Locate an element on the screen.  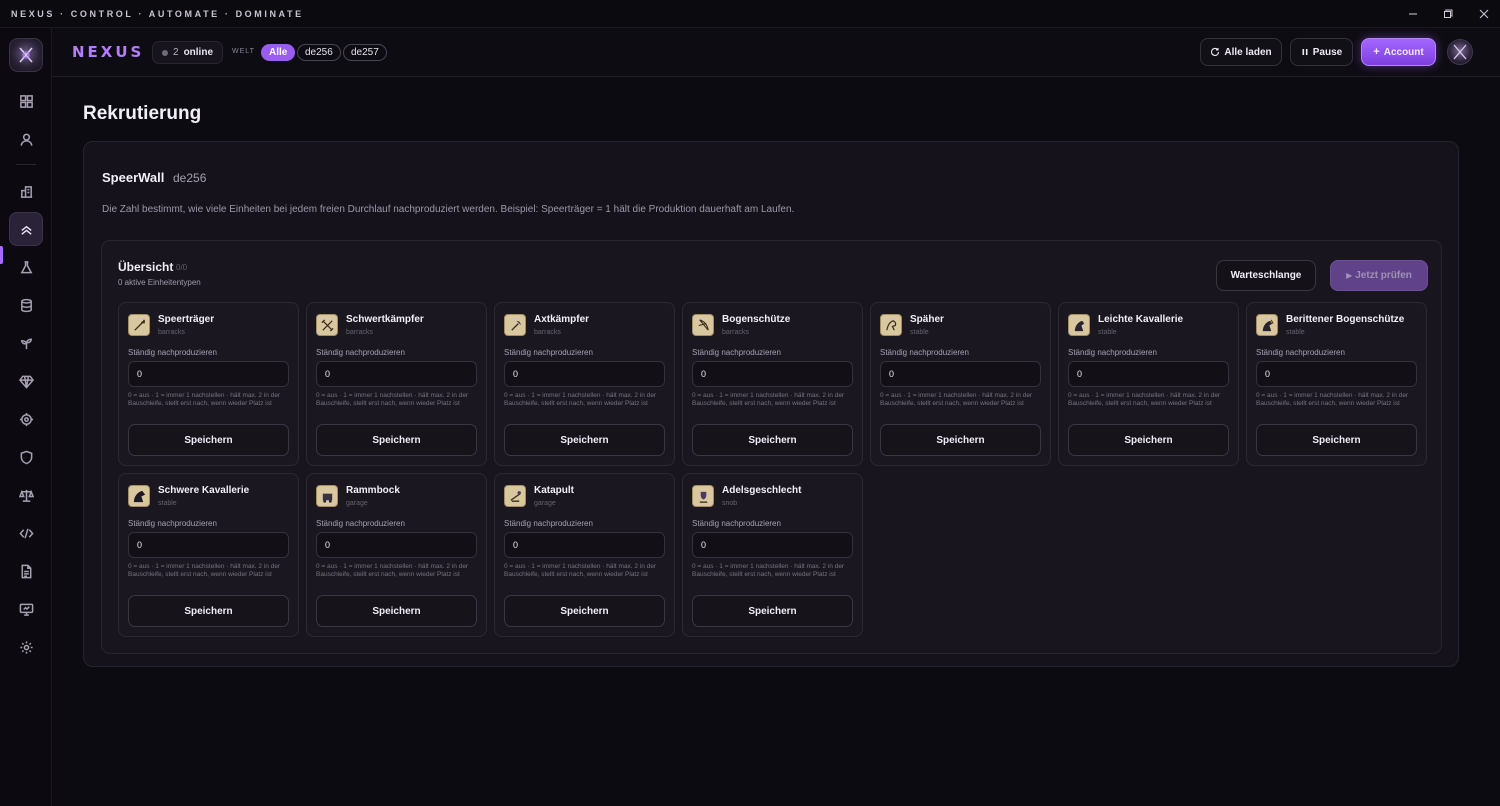
unit-building: stable is located at coordinates (167, 503).